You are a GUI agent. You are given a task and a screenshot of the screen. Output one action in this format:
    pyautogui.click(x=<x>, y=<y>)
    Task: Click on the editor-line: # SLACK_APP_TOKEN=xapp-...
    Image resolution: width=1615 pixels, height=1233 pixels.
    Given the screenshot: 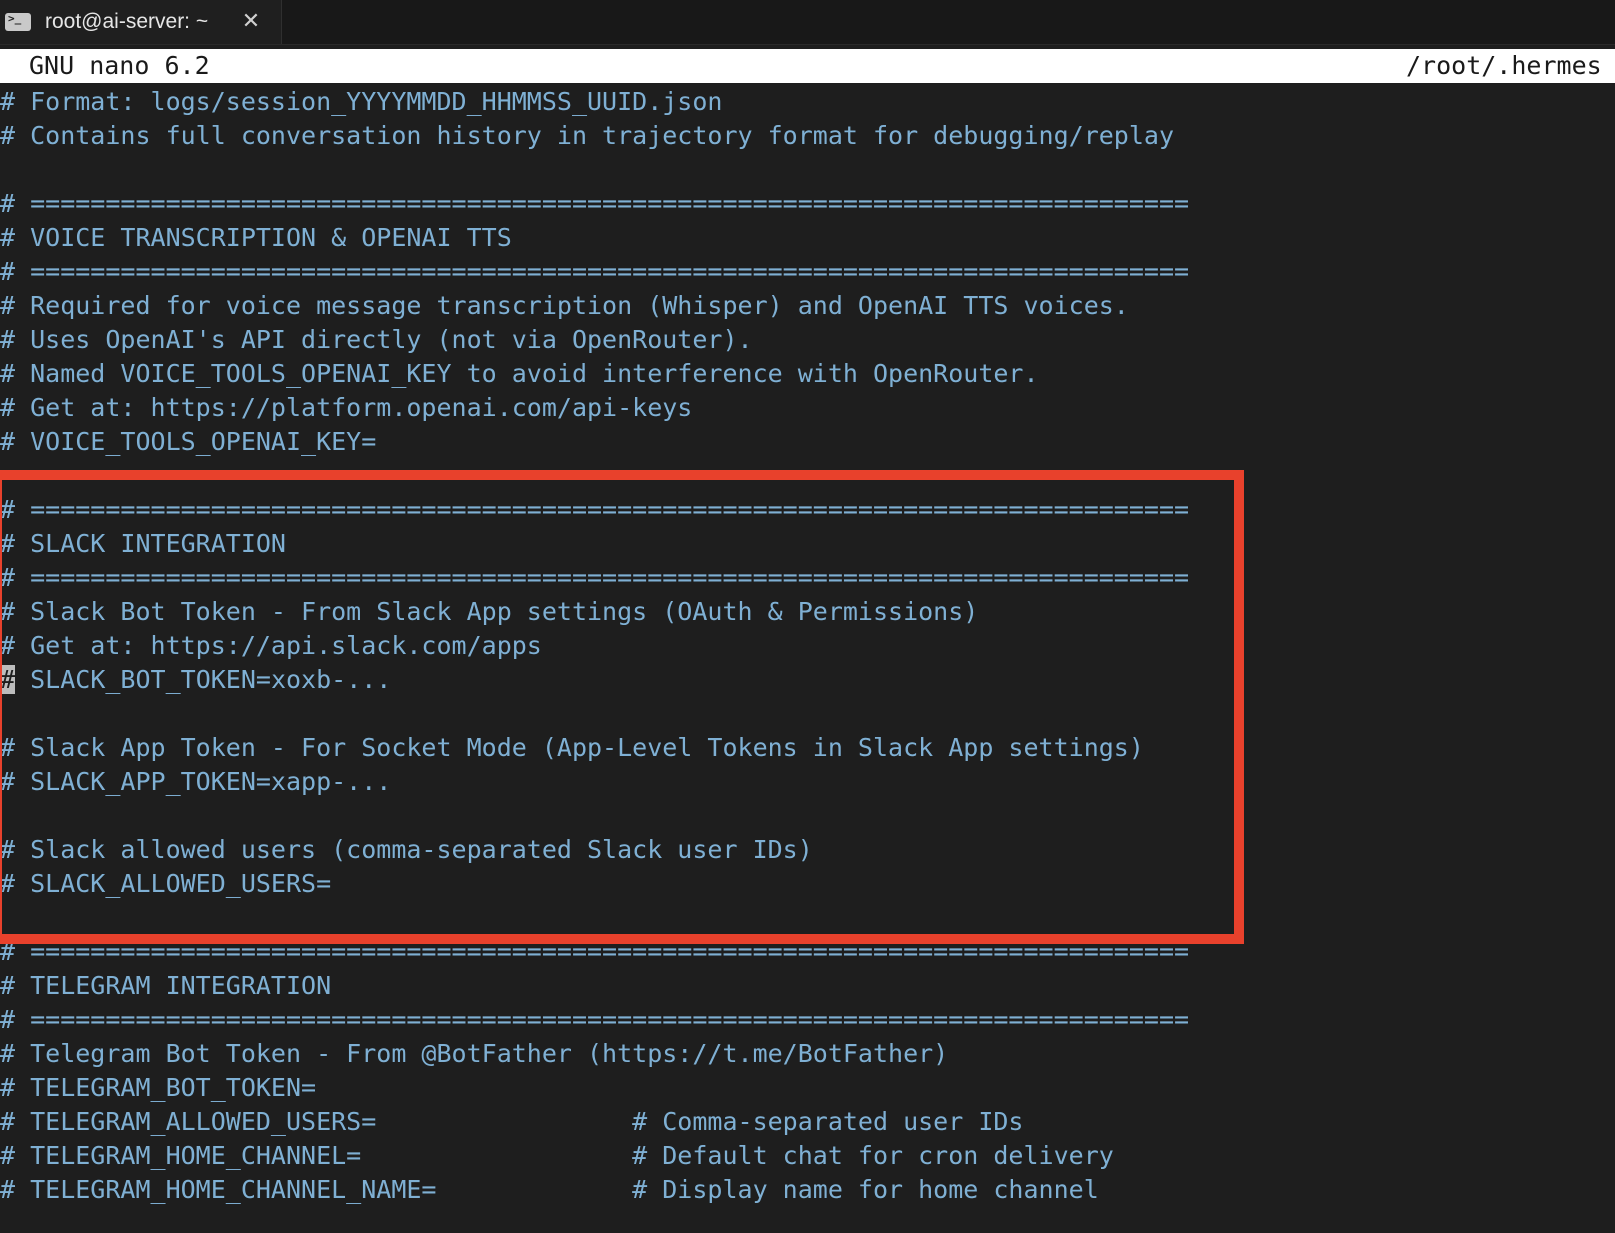 What is the action you would take?
    pyautogui.click(x=196, y=781)
    